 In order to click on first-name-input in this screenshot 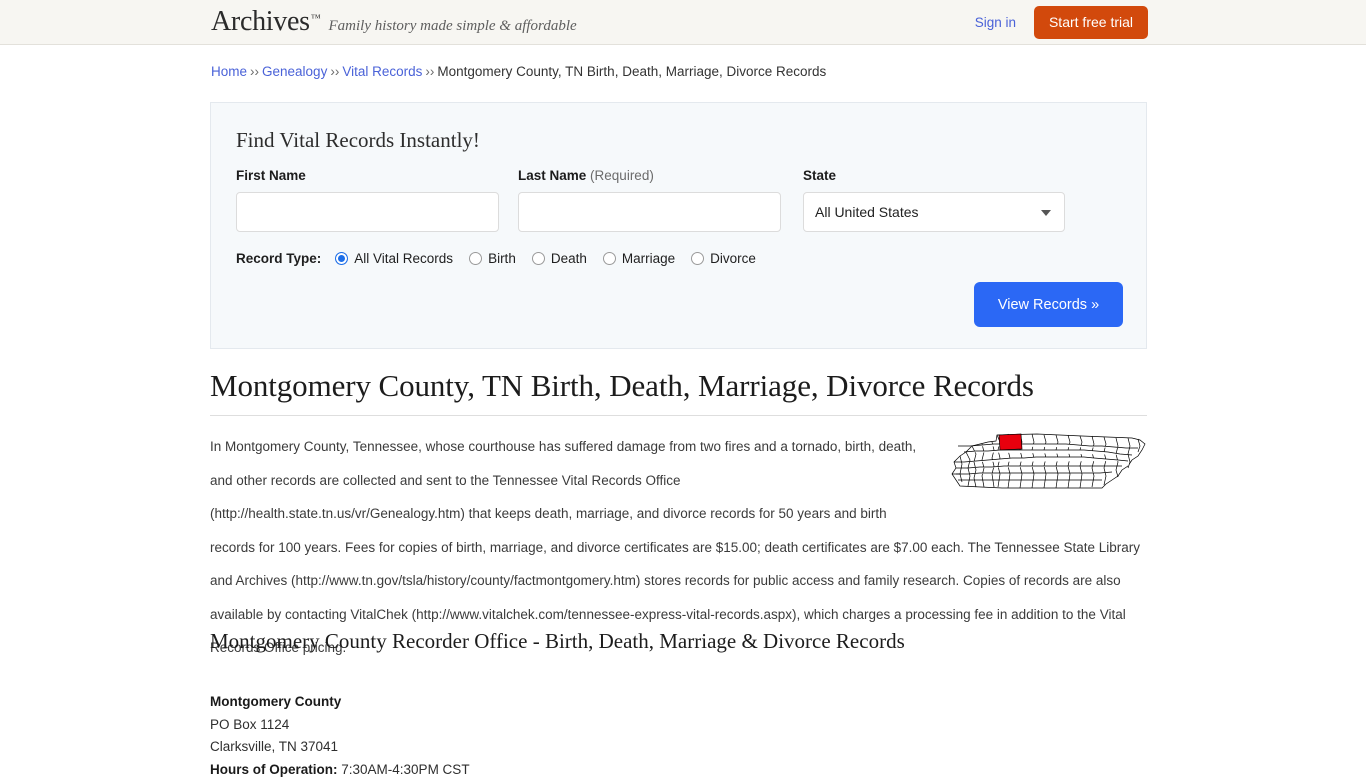, I will do `click(367, 212)`.